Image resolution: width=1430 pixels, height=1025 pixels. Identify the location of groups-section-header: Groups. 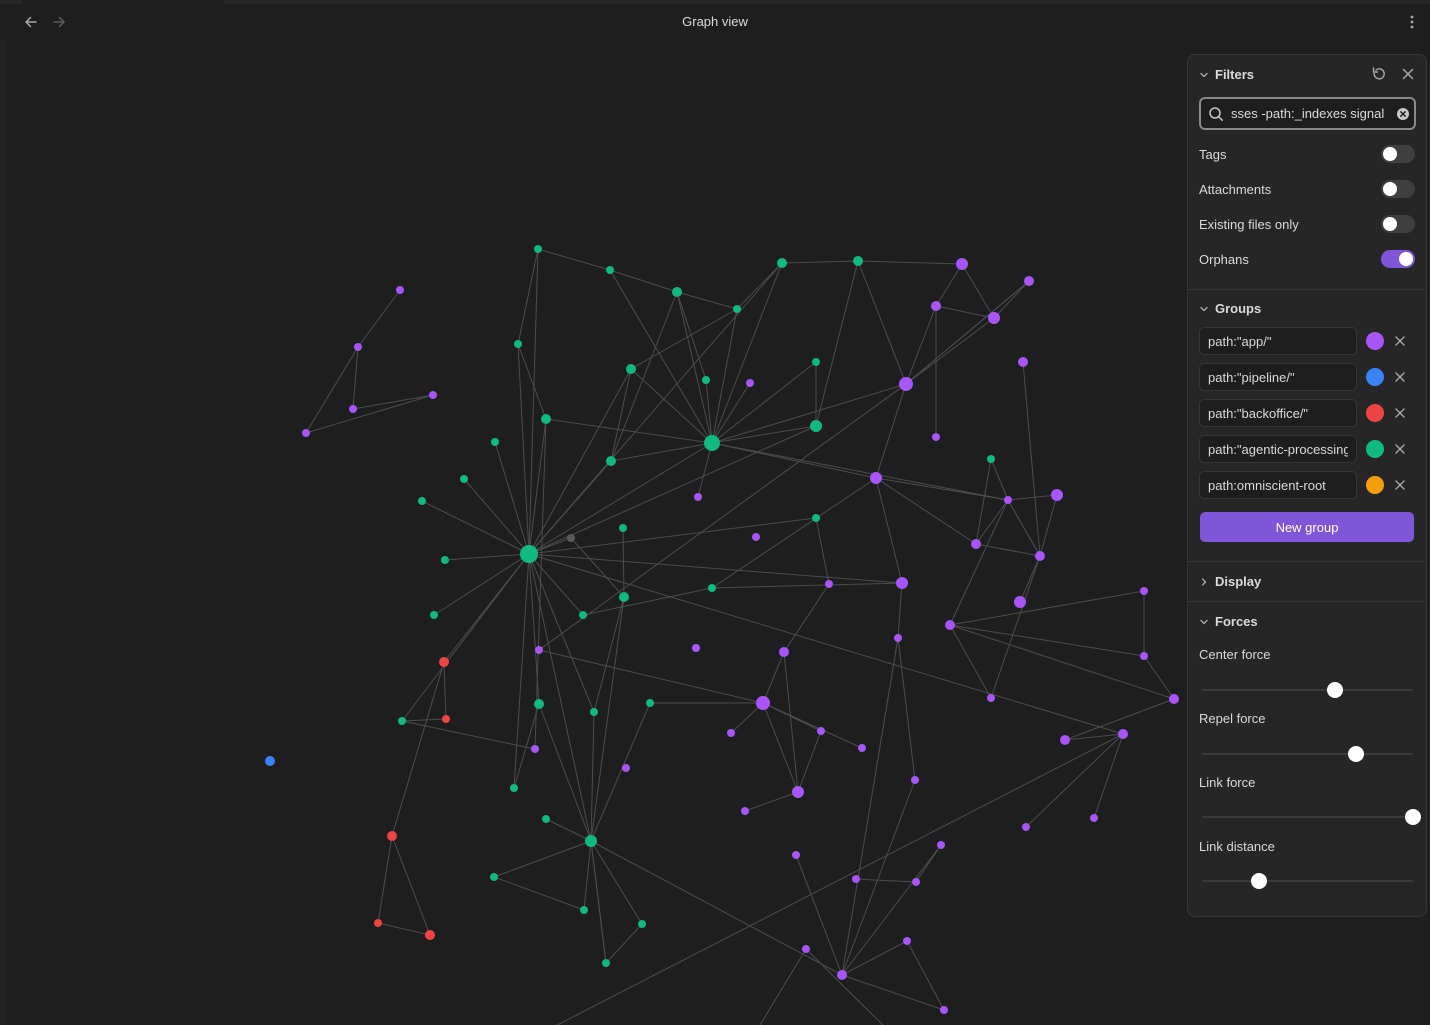
(1230, 308).